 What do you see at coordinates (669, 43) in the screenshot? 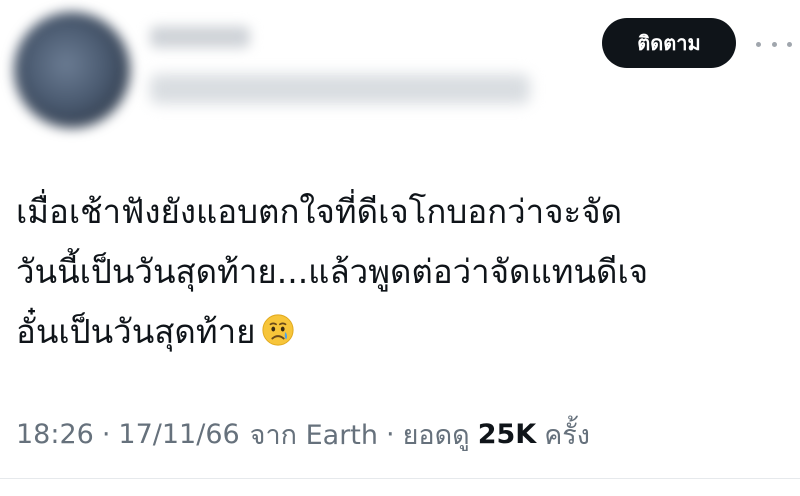
I see `follow-button: ติดตาม` at bounding box center [669, 43].